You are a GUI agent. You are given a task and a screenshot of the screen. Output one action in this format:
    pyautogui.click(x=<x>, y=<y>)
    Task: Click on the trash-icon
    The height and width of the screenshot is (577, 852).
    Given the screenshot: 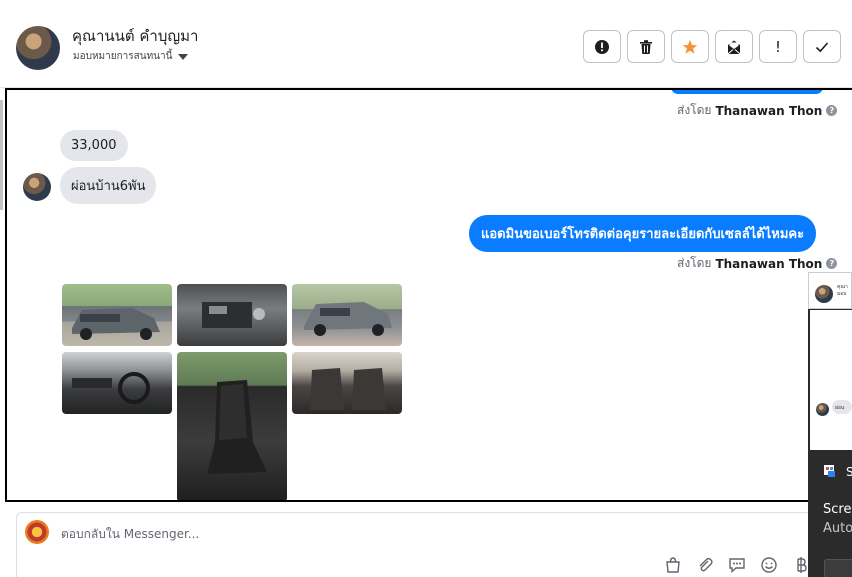 What is the action you would take?
    pyautogui.click(x=646, y=46)
    